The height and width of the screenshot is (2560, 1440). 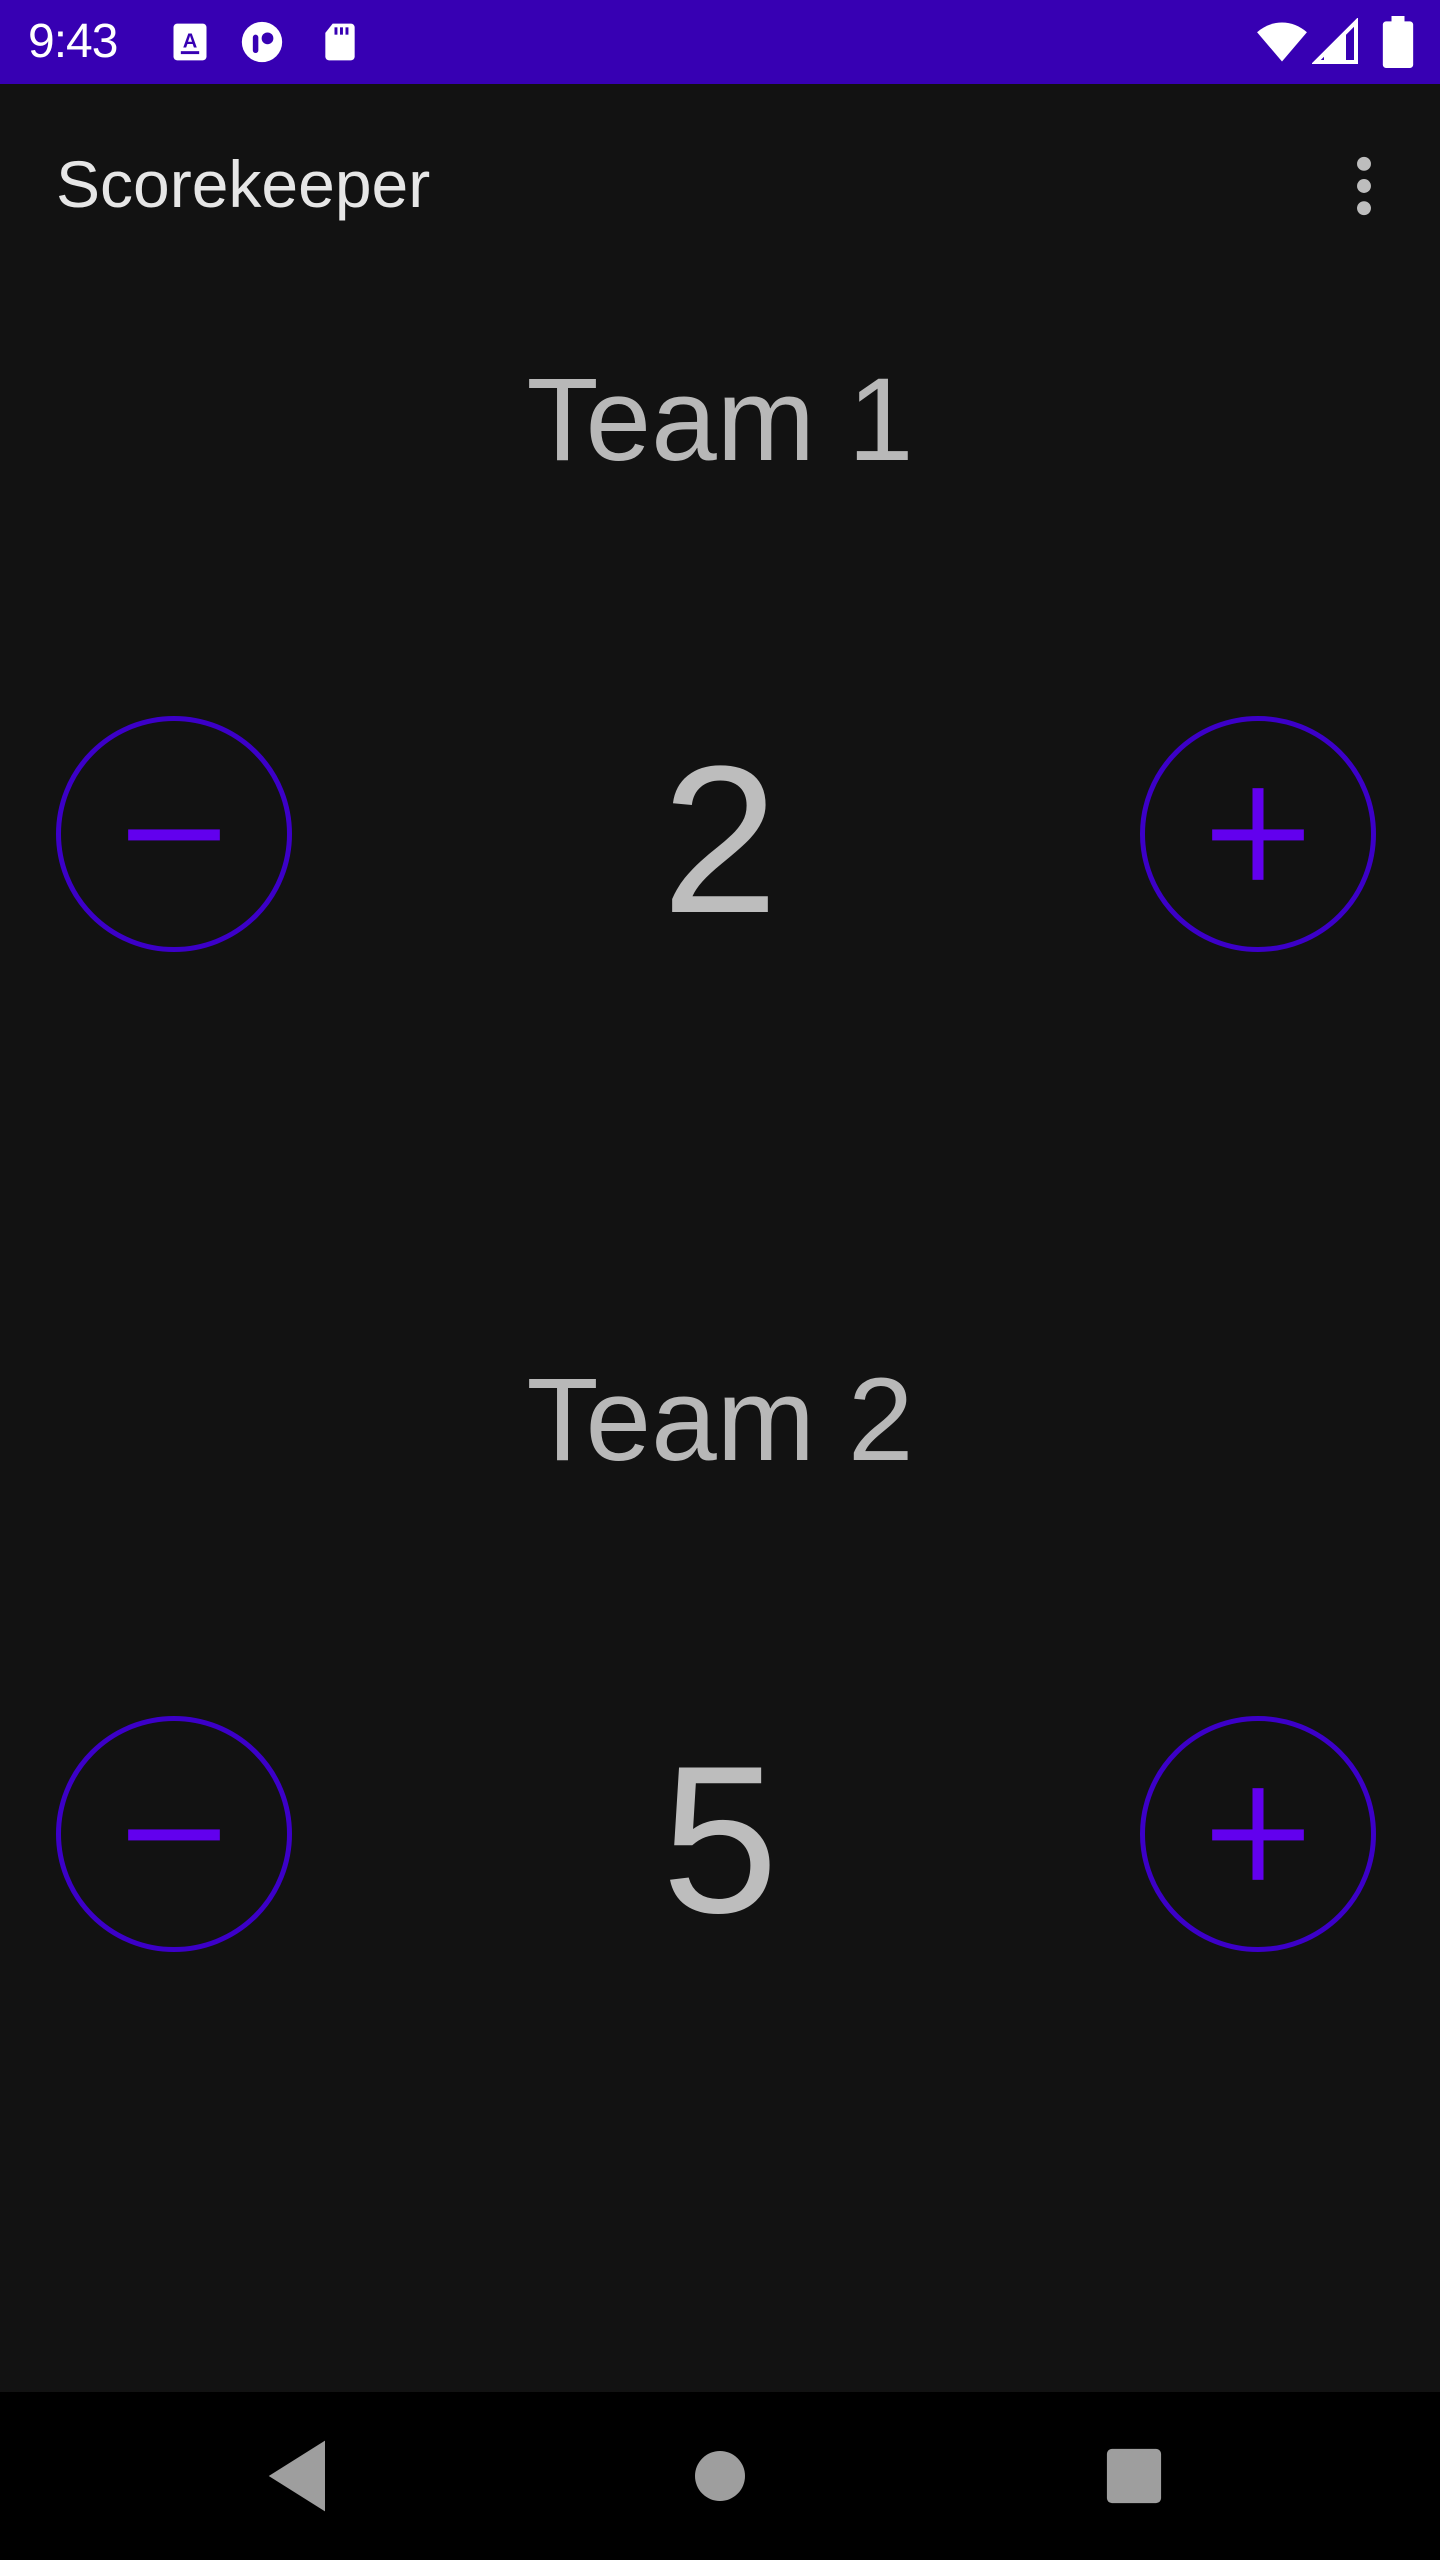 What do you see at coordinates (1398, 42) in the screenshot?
I see `battery-icon` at bounding box center [1398, 42].